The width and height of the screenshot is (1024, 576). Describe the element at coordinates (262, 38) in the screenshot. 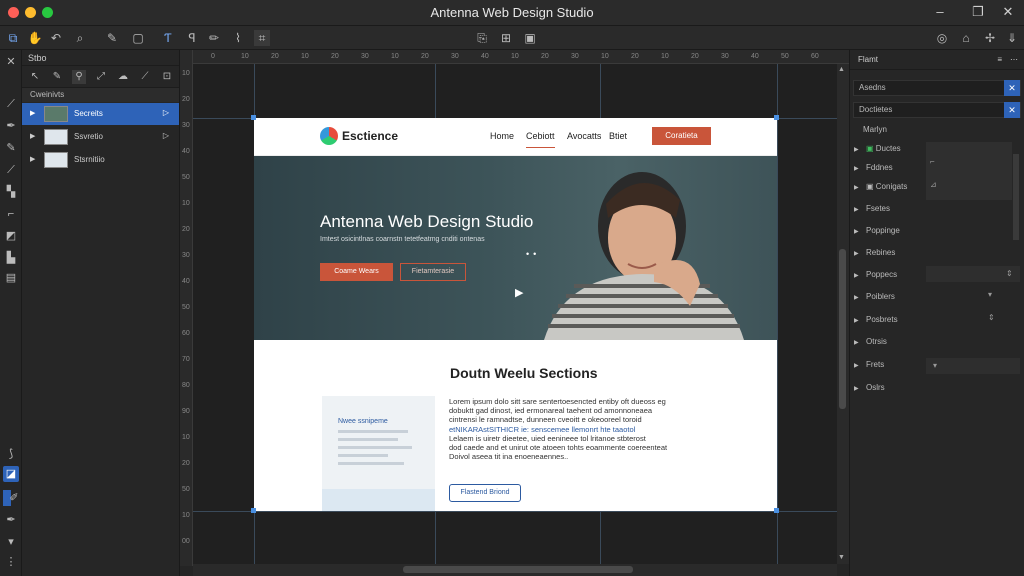

I see `crop-icon: ⌗` at that location.